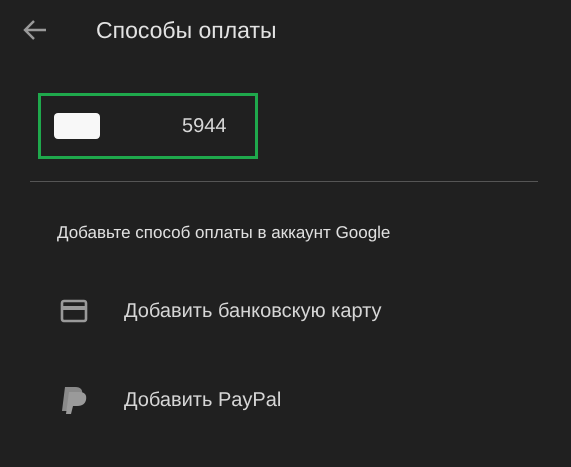  I want to click on back-arrow-icon, so click(35, 30).